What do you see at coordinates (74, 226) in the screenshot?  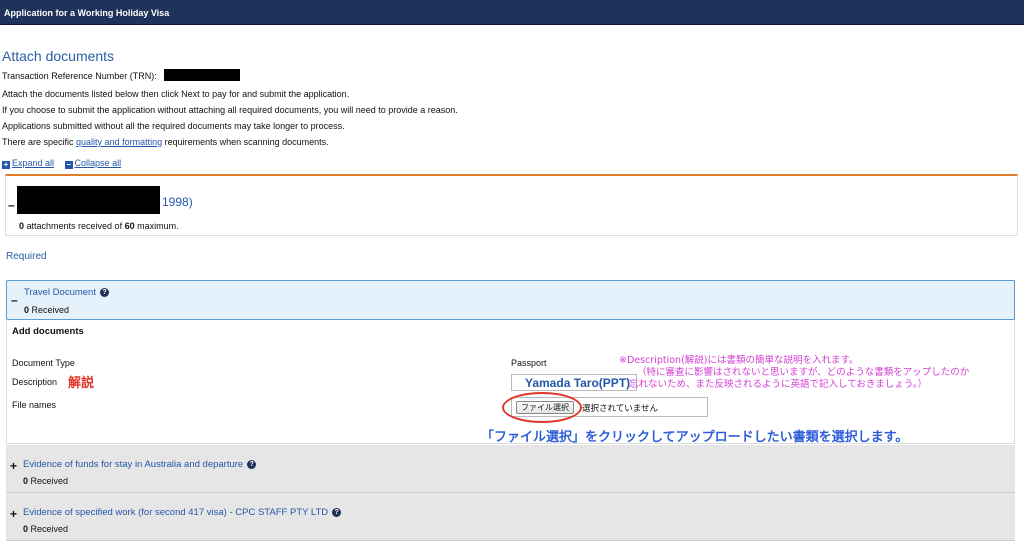 I see `attachments-mid: attachments received of` at bounding box center [74, 226].